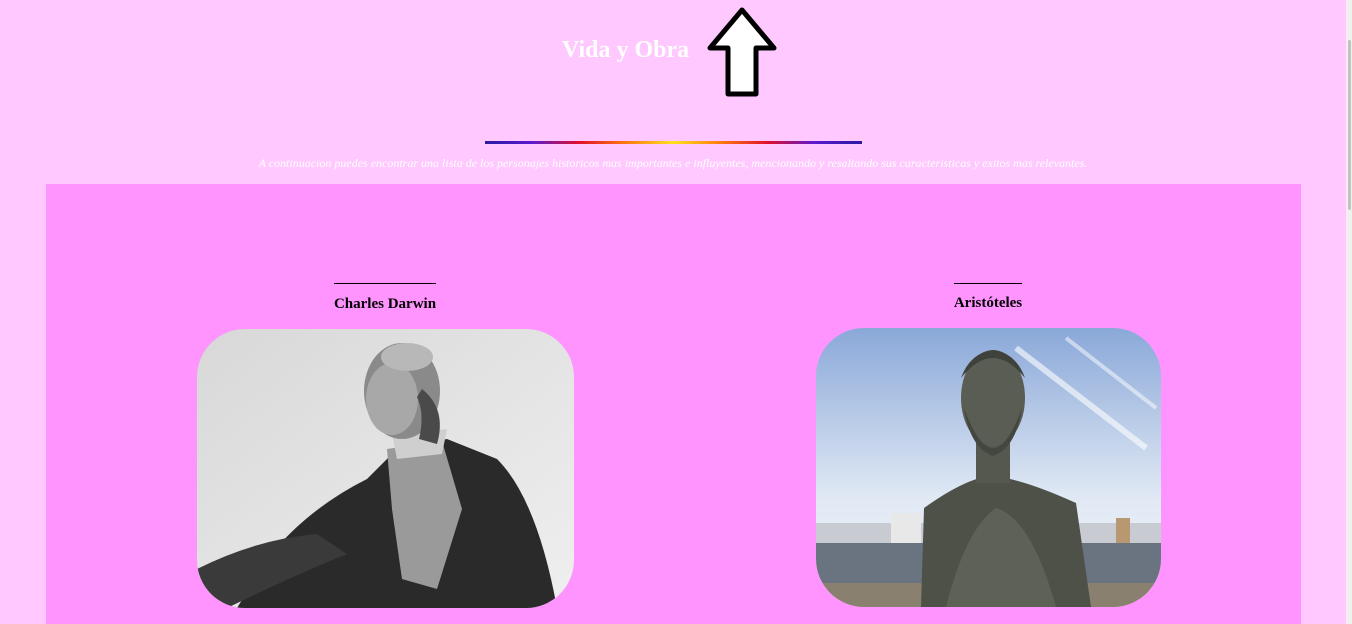  Describe the element at coordinates (742, 52) in the screenshot. I see `up-arrow-icon` at that location.